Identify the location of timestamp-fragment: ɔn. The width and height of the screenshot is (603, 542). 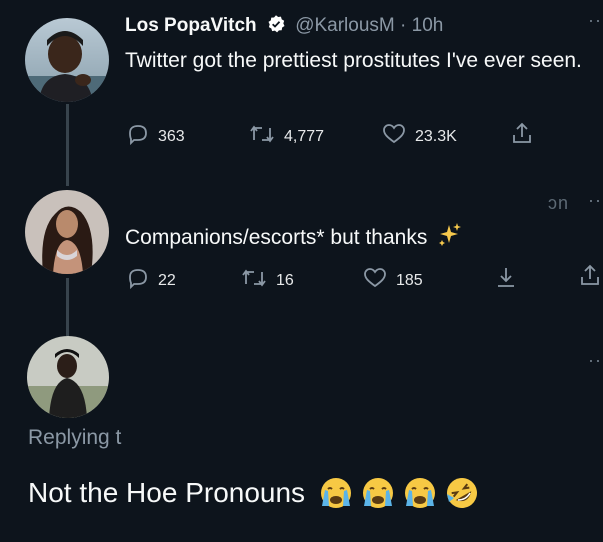
(559, 203).